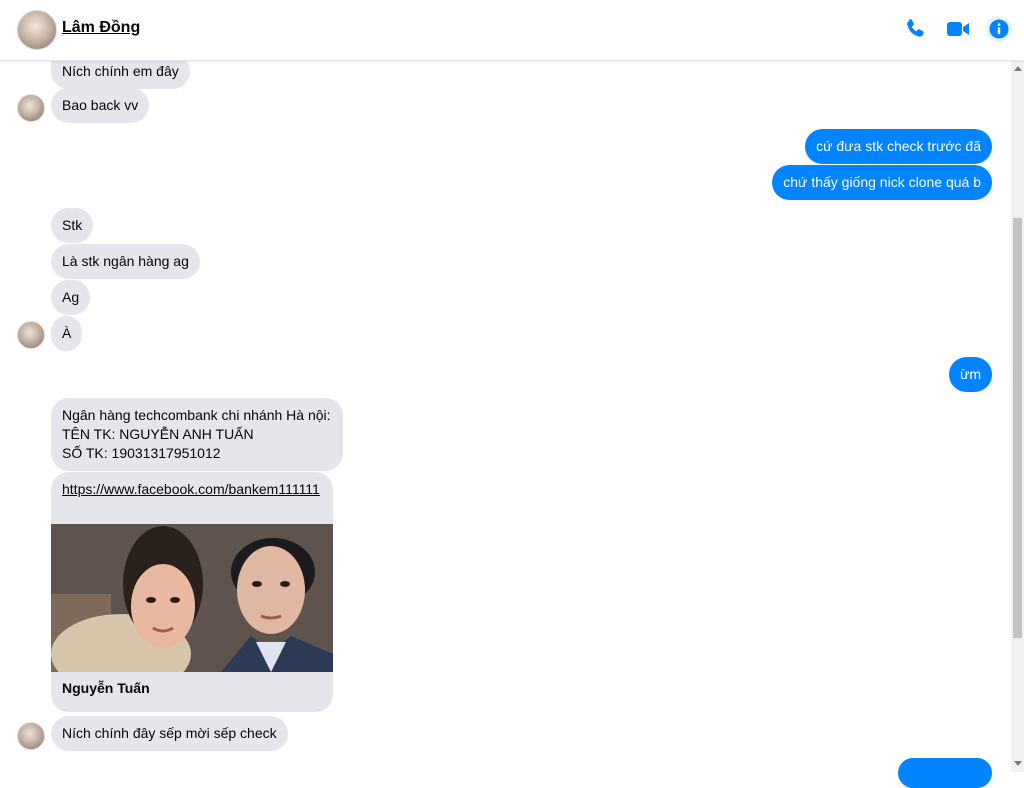  What do you see at coordinates (1017, 428) in the screenshot?
I see `scroll-thumb` at bounding box center [1017, 428].